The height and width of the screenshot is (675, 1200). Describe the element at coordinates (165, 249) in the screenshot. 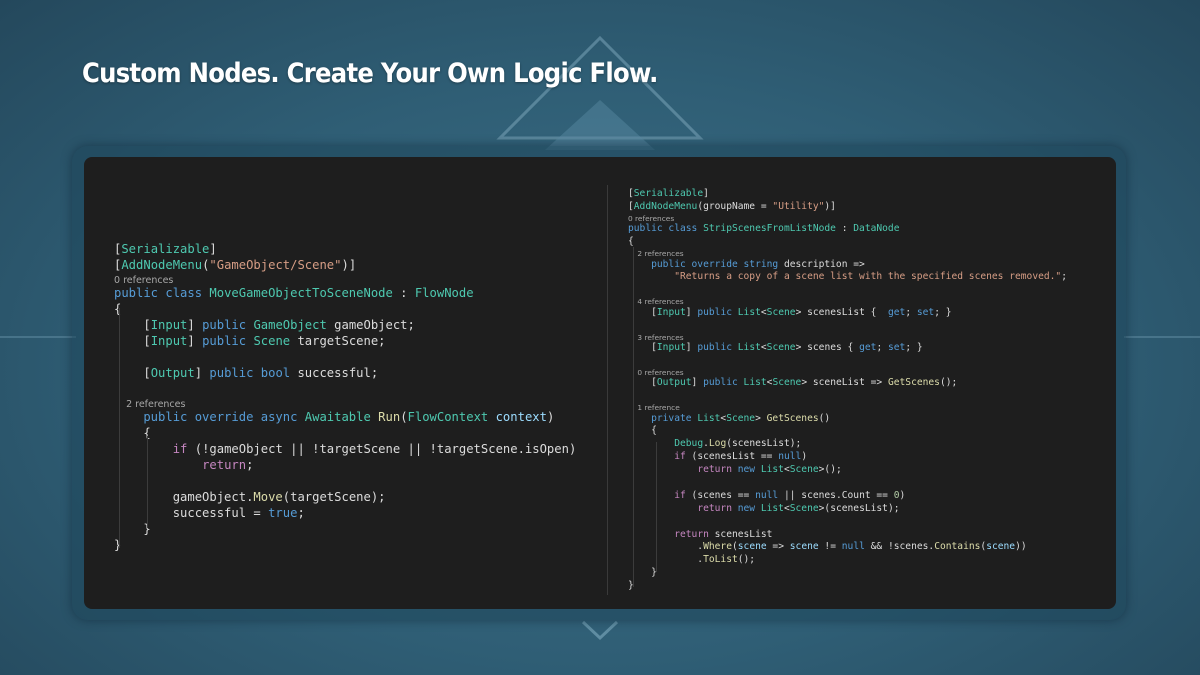

I see `code-token: Serializable` at that location.